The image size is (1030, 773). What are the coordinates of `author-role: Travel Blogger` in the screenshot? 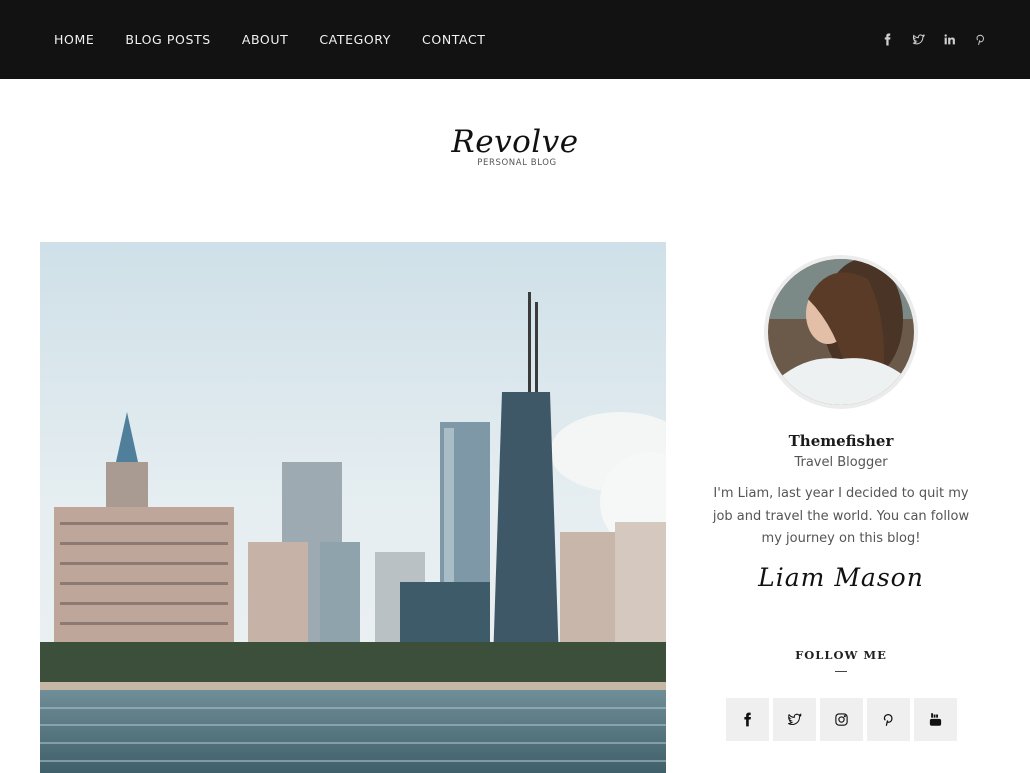 It's located at (841, 462).